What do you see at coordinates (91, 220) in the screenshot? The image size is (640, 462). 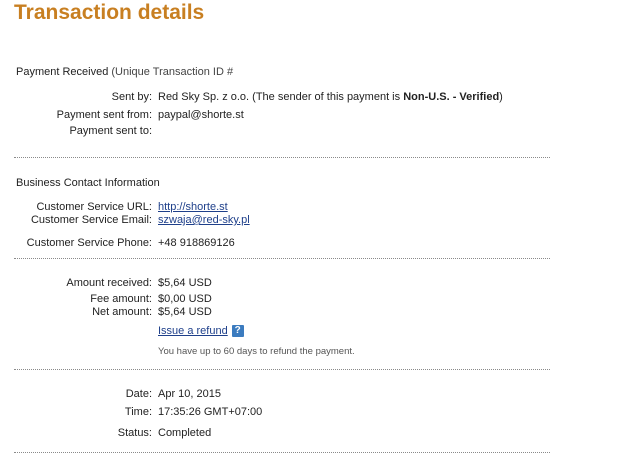 I see `cs-email-label: Customer Service Email:` at bounding box center [91, 220].